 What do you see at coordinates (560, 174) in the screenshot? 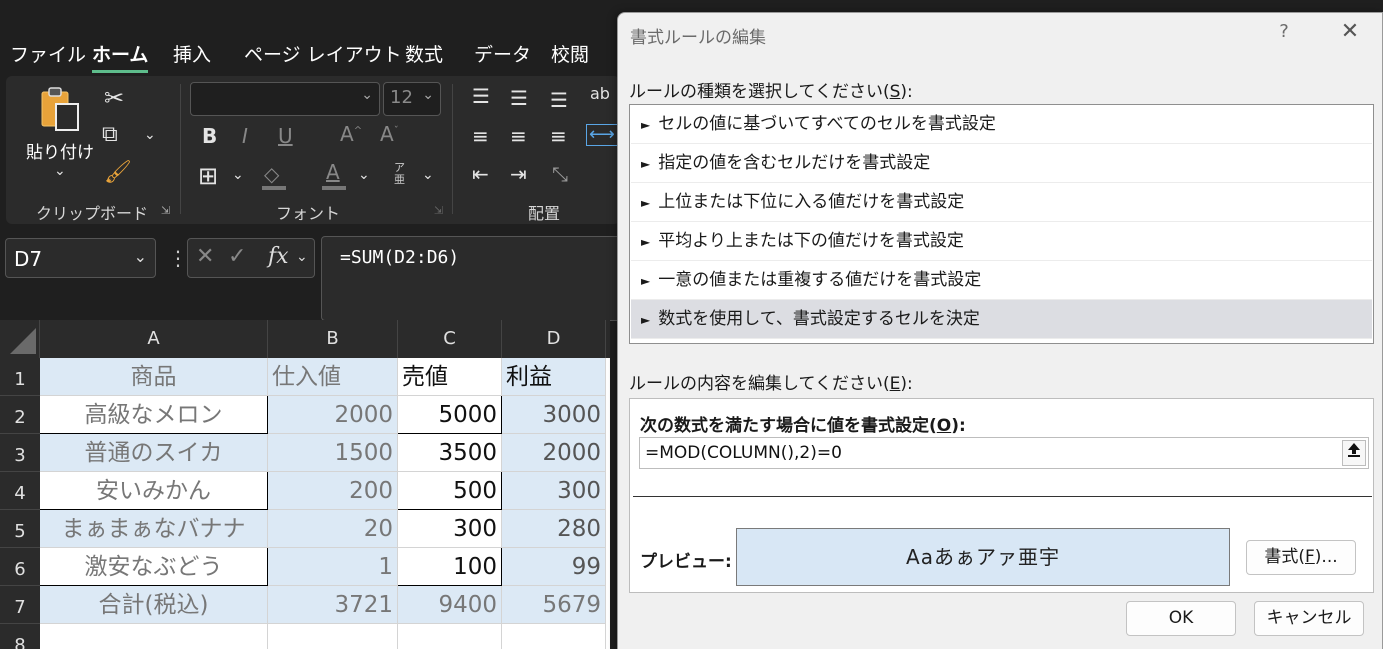
I see `text-direction-icon: ⤡` at bounding box center [560, 174].